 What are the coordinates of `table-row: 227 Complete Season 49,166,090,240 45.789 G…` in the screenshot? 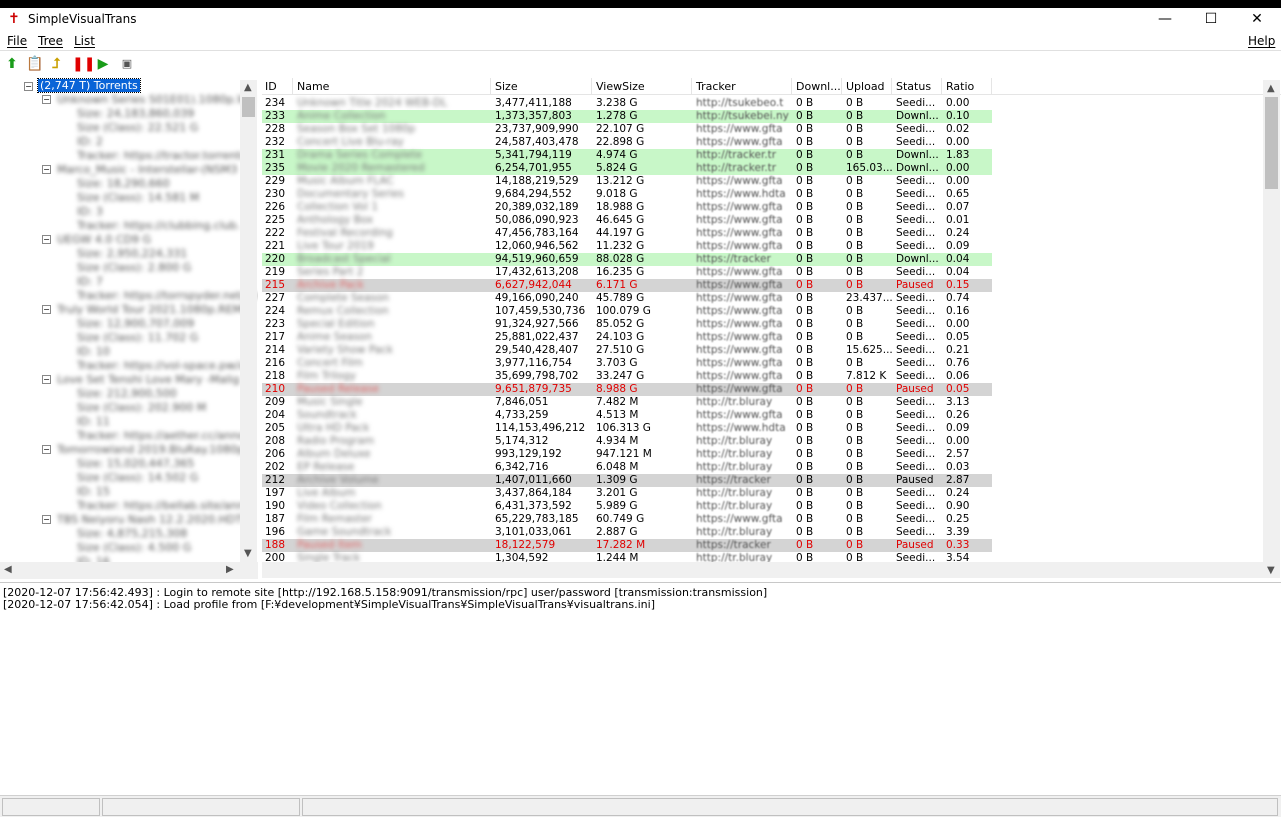 It's located at (627, 298).